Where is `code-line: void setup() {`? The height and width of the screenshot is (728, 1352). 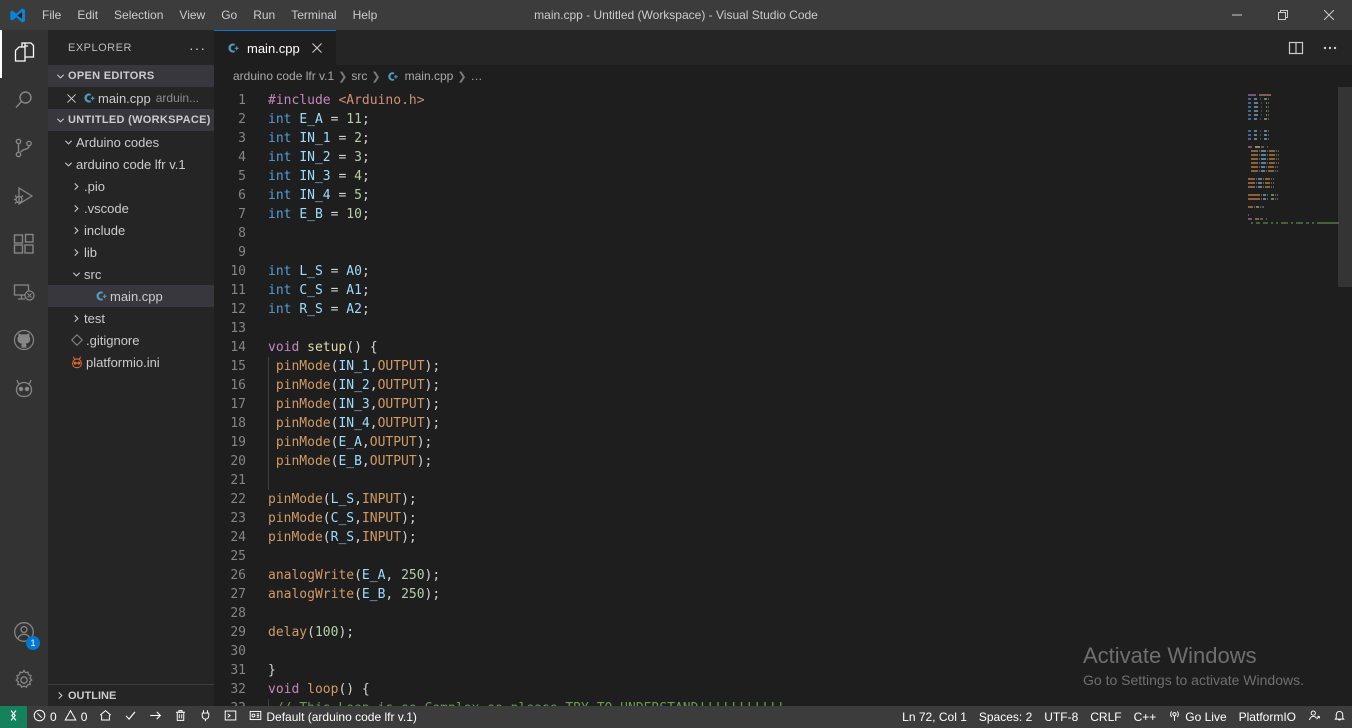
code-line: void setup() { is located at coordinates (754, 347).